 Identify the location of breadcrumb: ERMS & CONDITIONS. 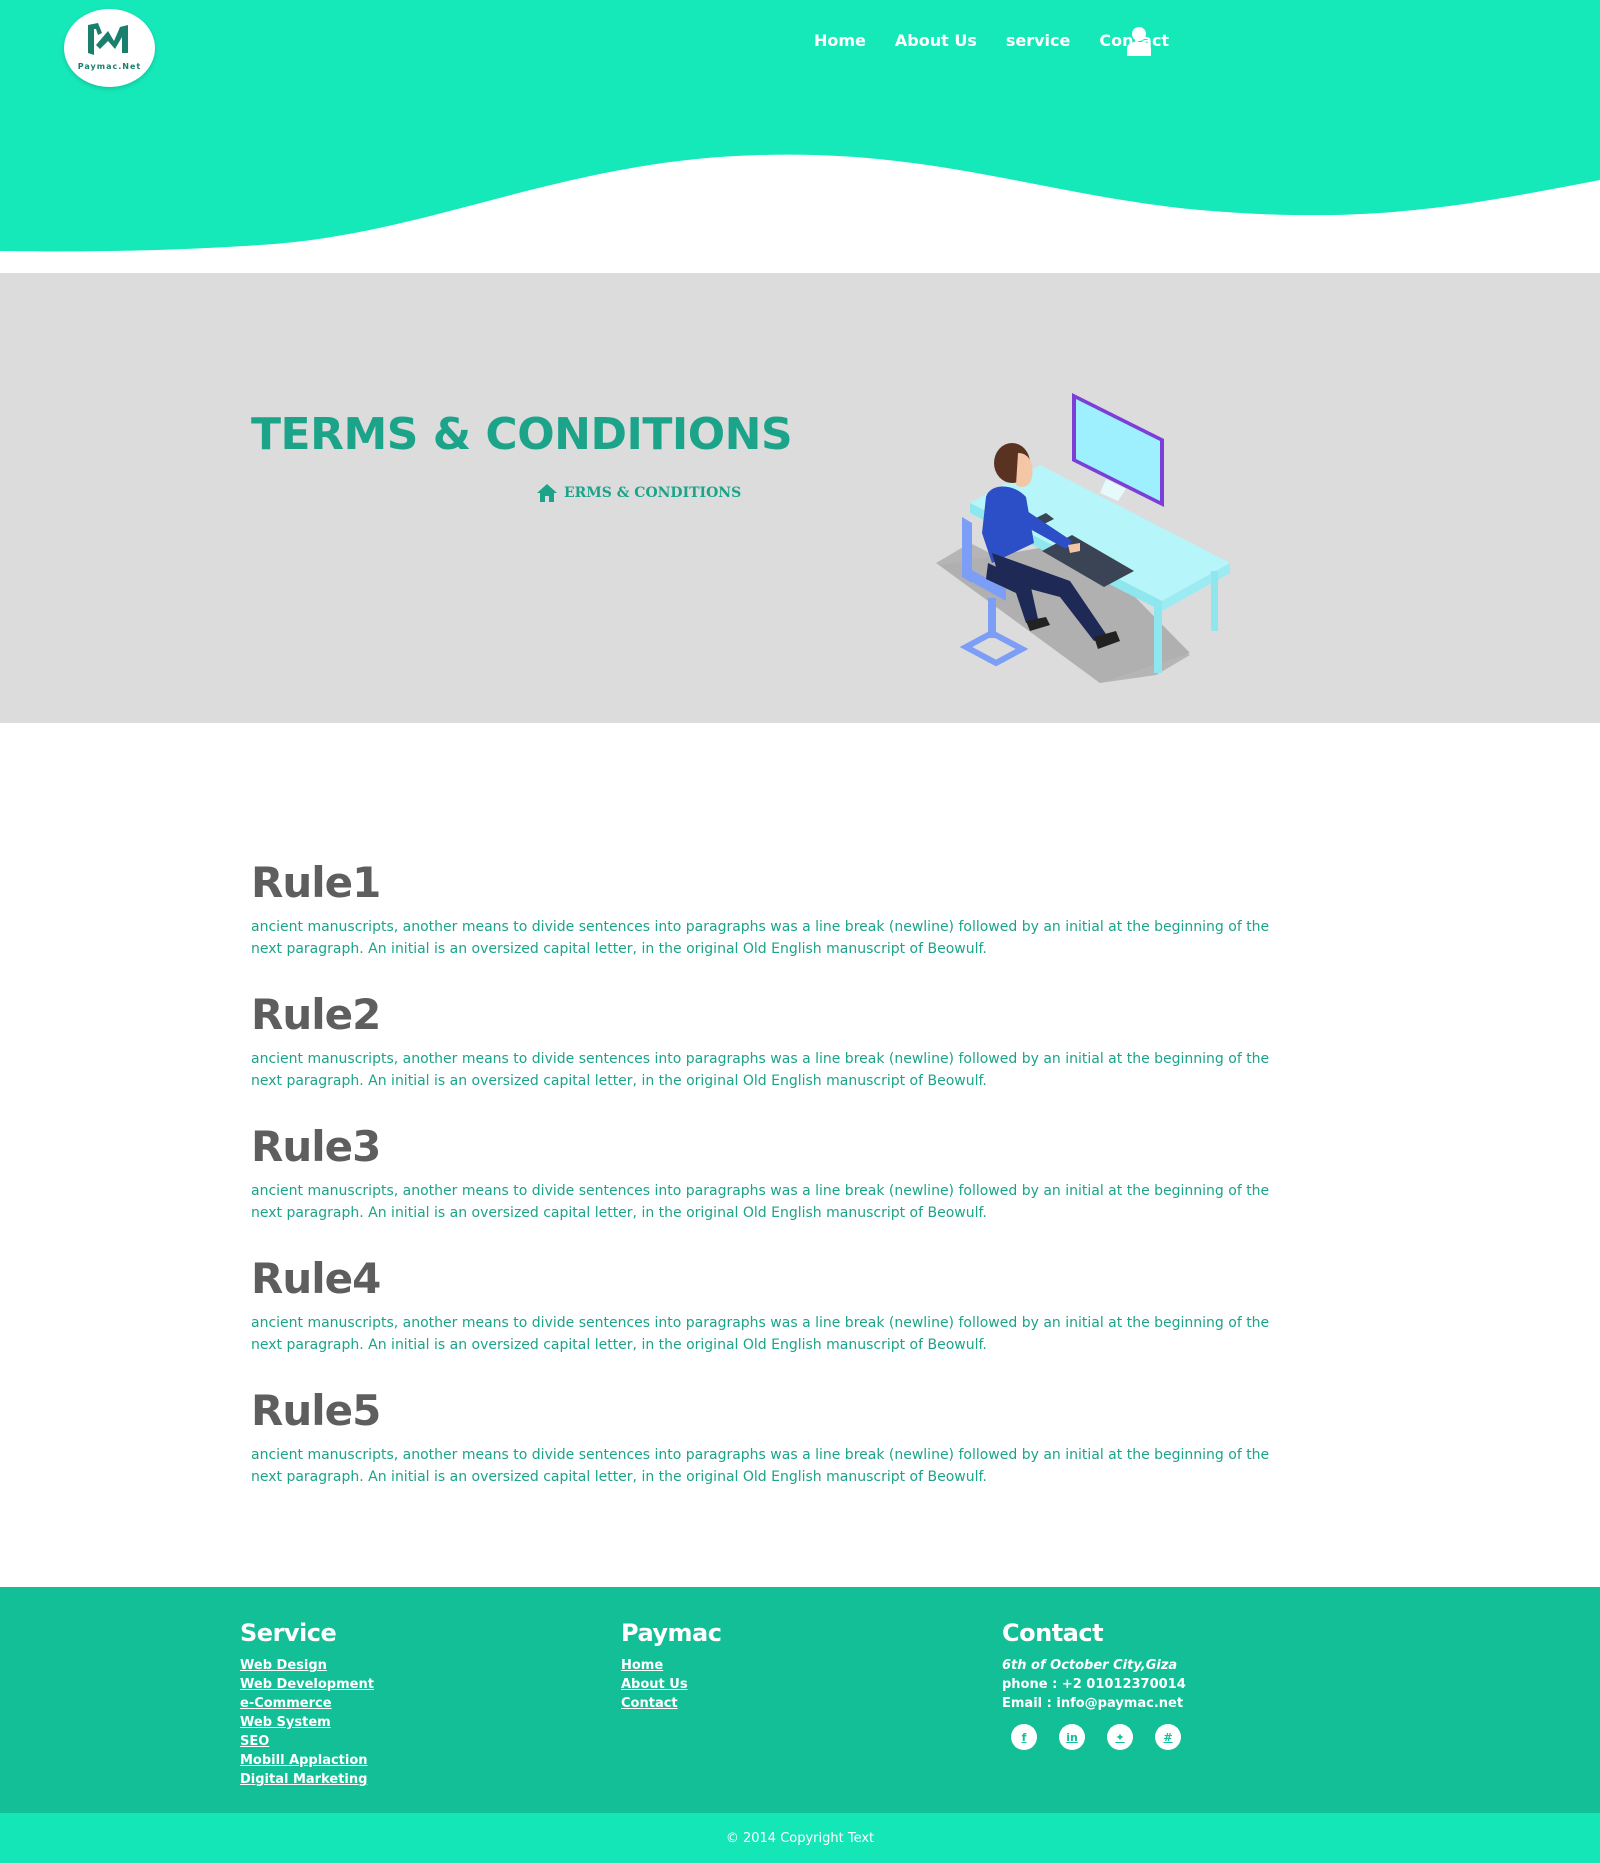
(638, 493).